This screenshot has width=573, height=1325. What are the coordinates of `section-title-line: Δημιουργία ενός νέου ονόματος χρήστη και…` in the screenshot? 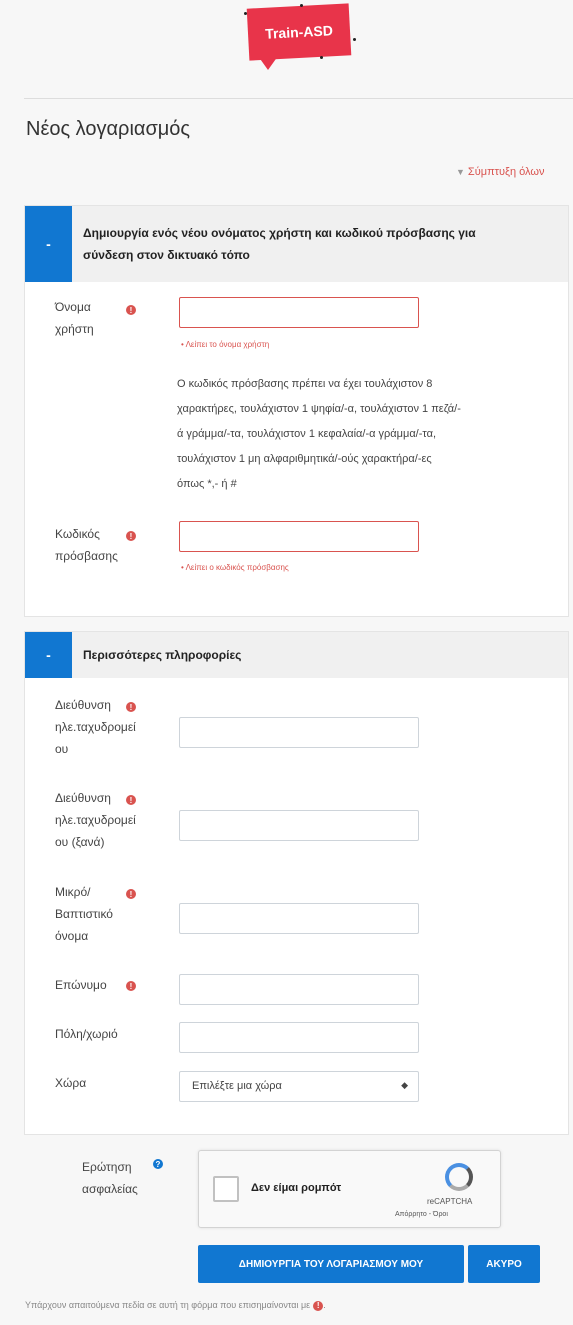 It's located at (279, 233).